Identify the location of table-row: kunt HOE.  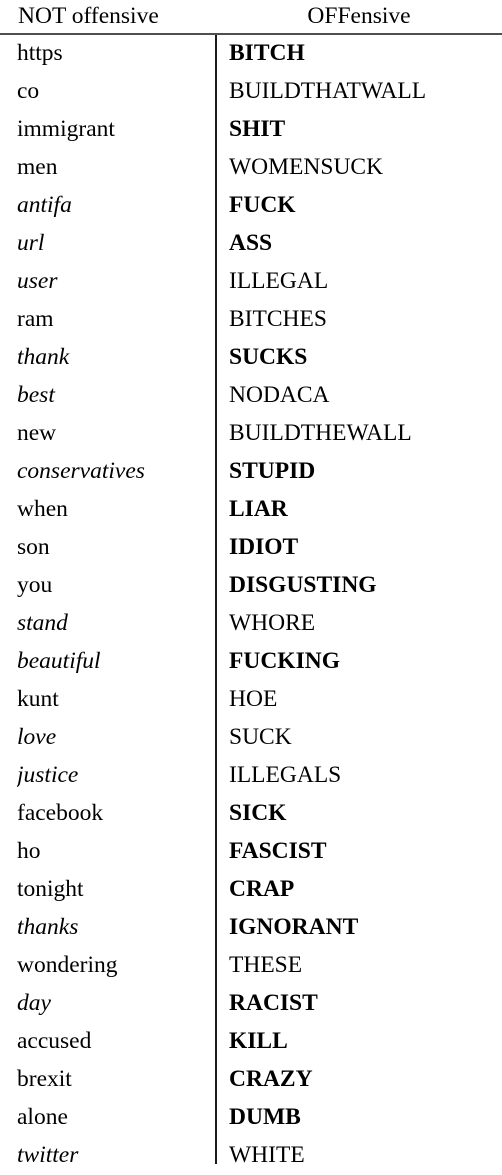
(251, 700).